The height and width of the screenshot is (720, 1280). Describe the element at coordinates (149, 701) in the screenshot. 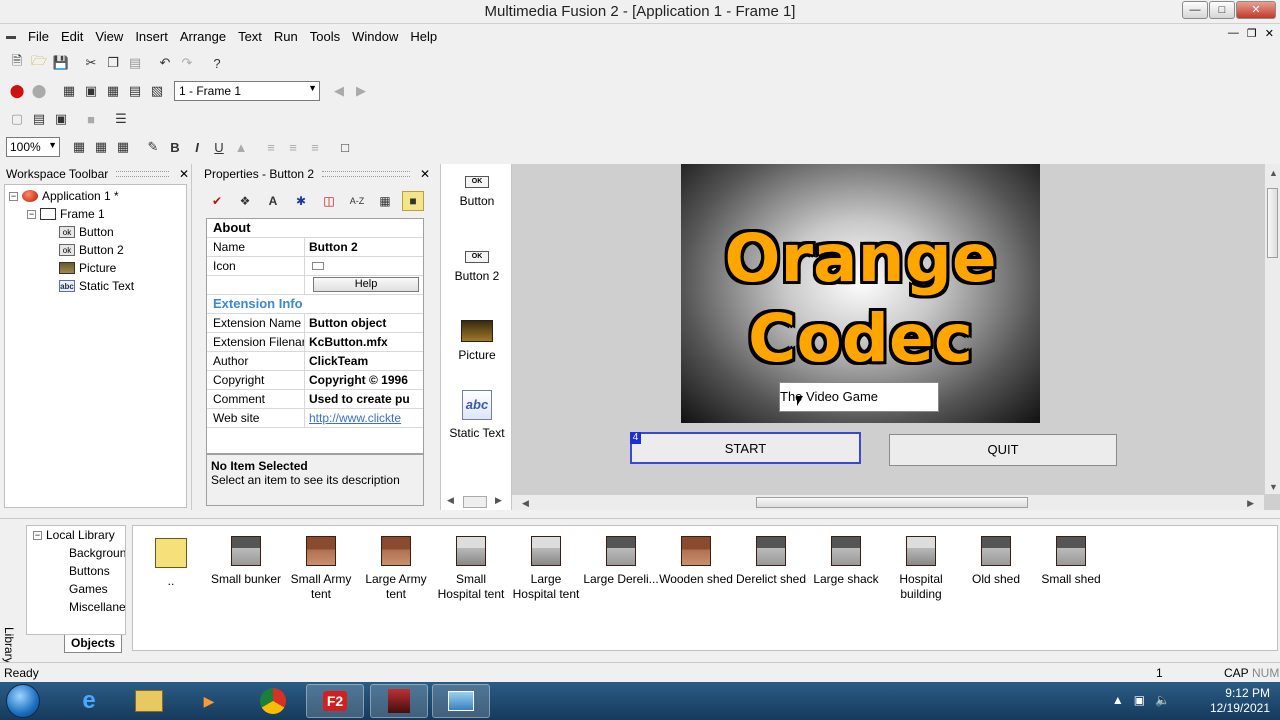

I see `file-explorer-icon` at that location.